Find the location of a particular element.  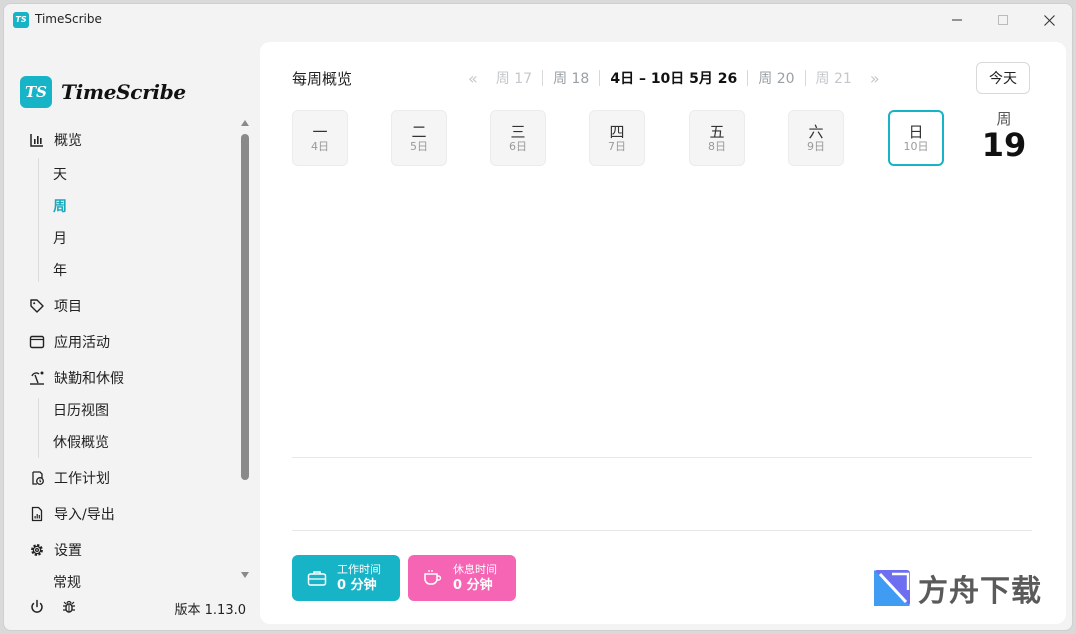

work-time-card: 工作时间 0 分钟 is located at coordinates (346, 578).